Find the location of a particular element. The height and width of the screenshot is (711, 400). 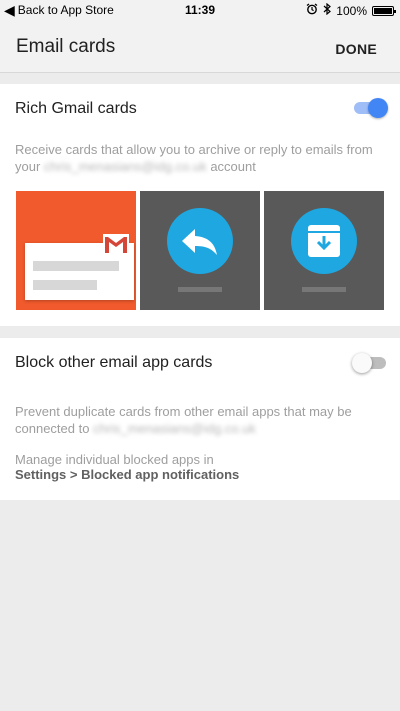

status-bar: ◀ Back to App Store 11:39 100% is located at coordinates (200, 10).